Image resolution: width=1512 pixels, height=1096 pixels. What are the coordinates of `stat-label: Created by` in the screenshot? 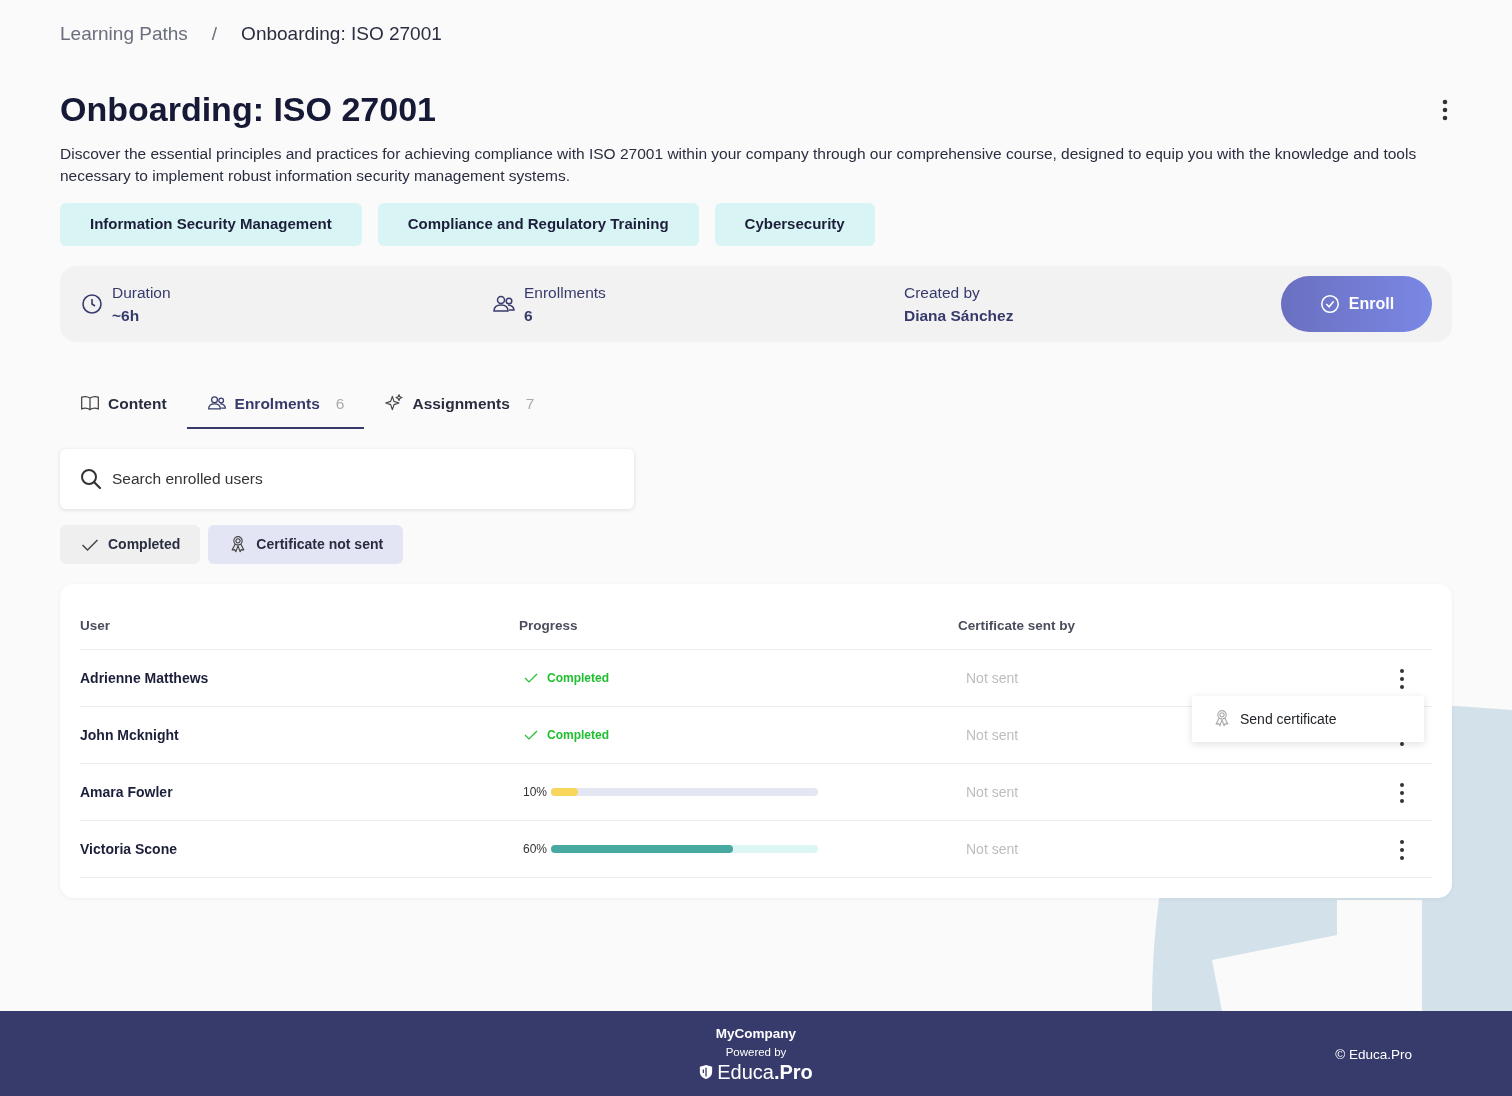 It's located at (942, 292).